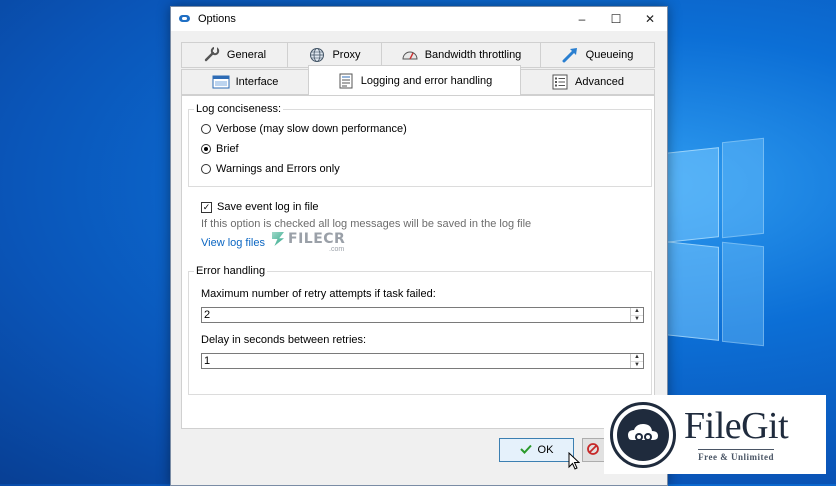  Describe the element at coordinates (410, 55) in the screenshot. I see `gauge-icon` at that location.